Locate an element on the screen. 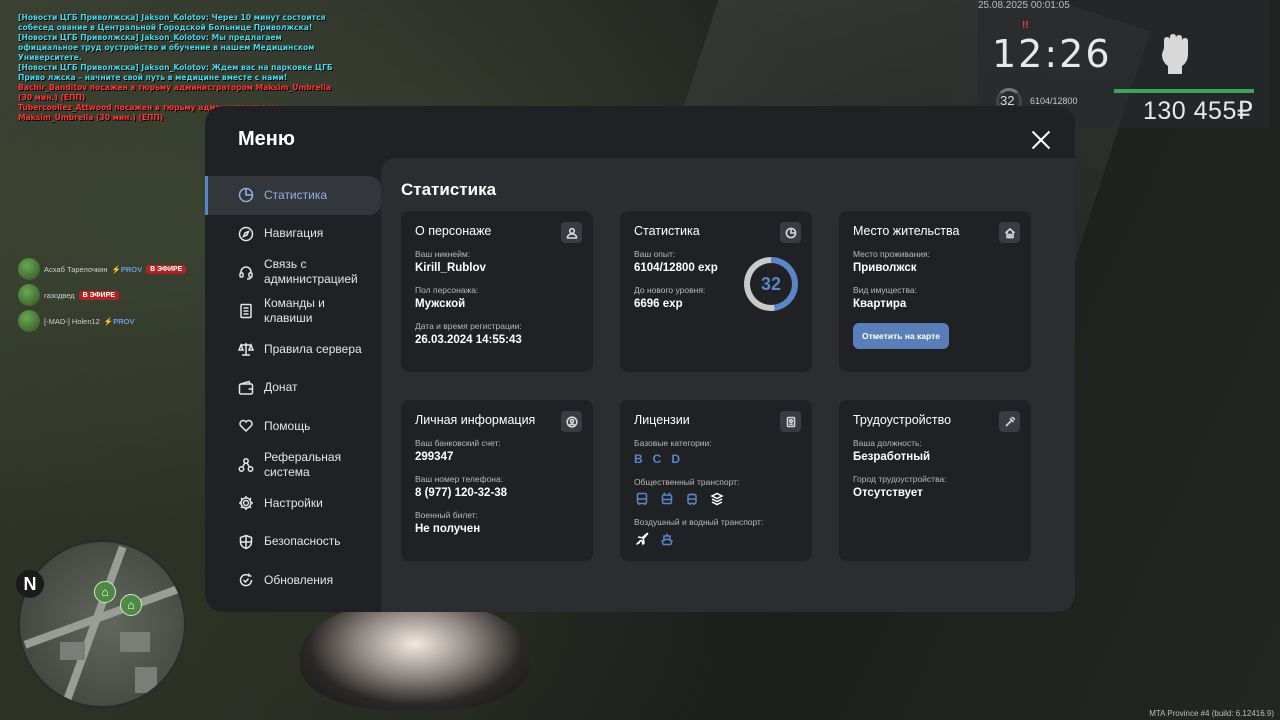  license-categories: B C D is located at coordinates (716, 459).